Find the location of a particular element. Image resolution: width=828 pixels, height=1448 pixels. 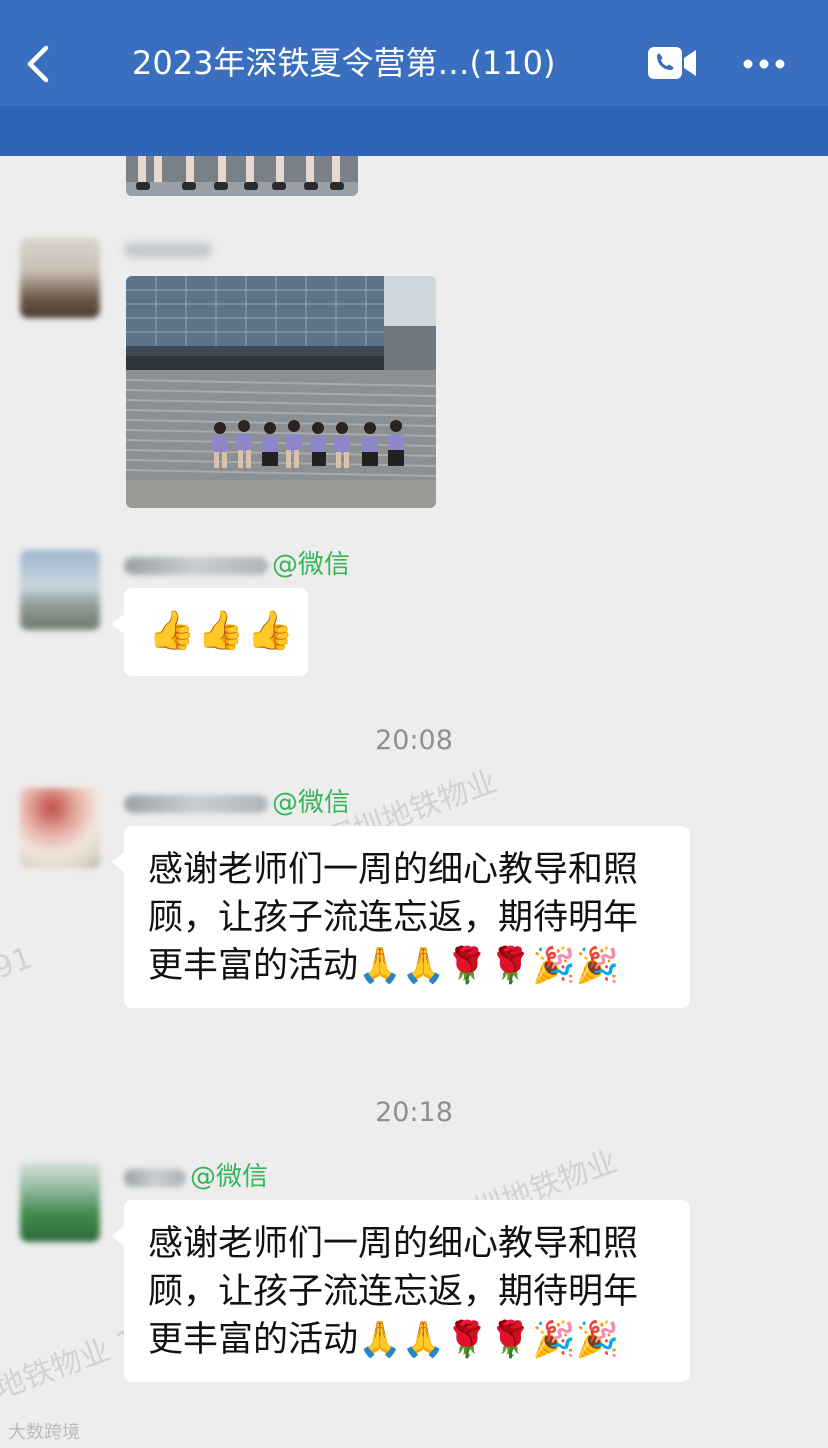

video-call-button is located at coordinates (672, 63).